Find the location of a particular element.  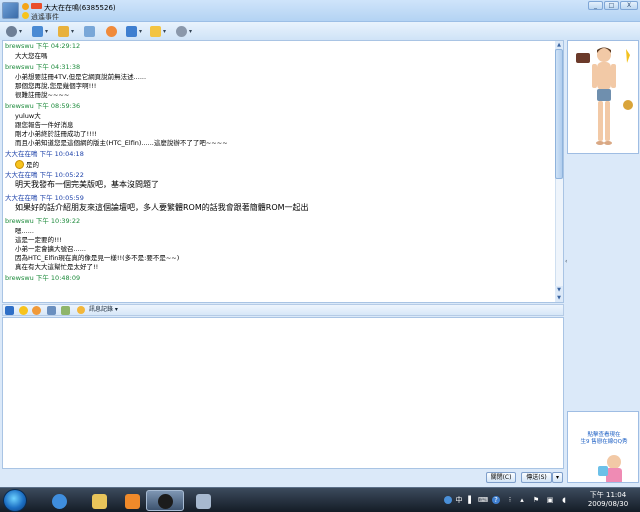

window-icon is located at coordinates (203, 501).